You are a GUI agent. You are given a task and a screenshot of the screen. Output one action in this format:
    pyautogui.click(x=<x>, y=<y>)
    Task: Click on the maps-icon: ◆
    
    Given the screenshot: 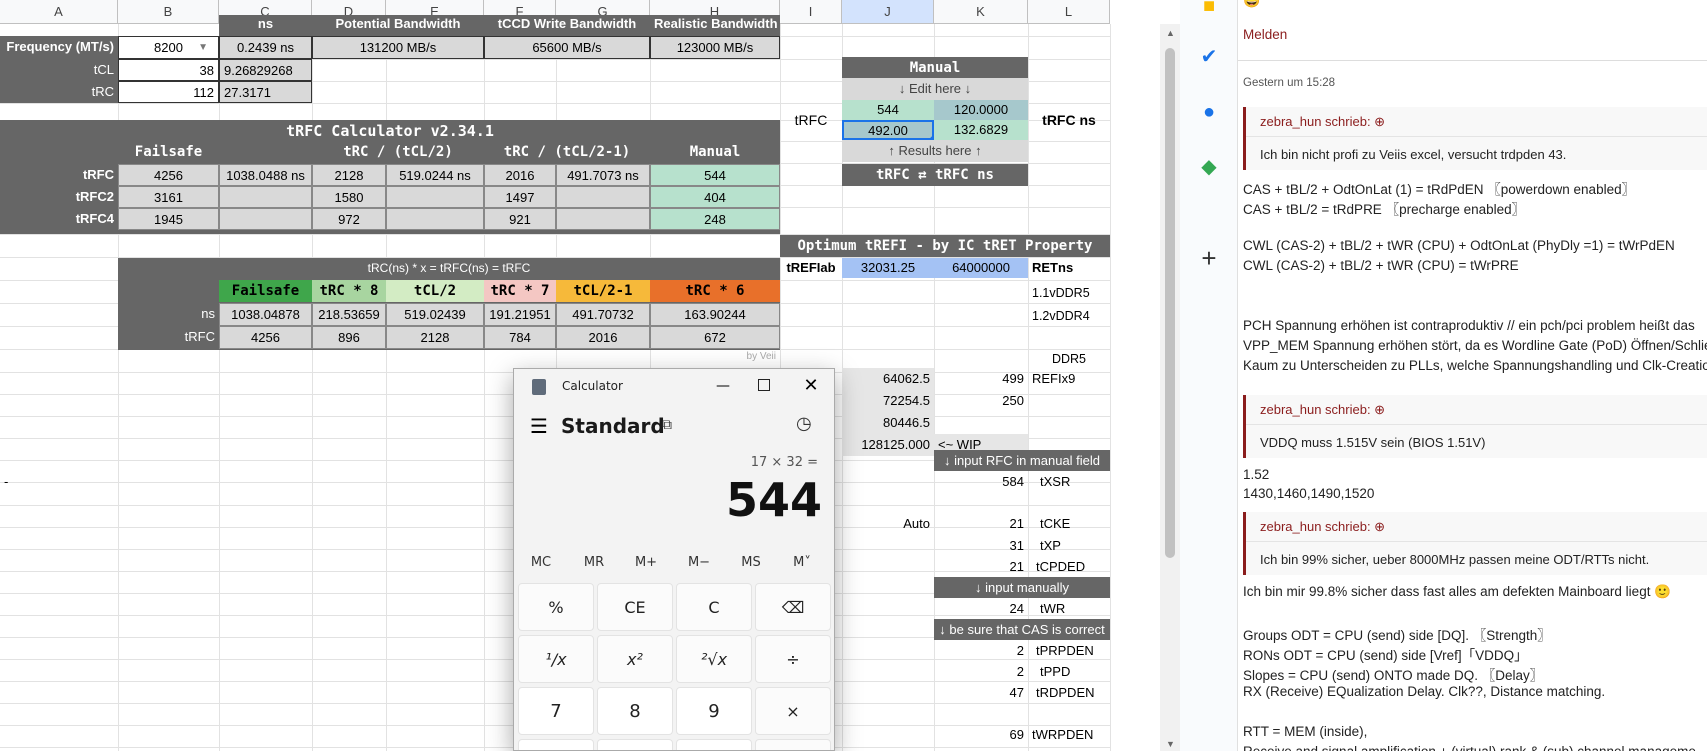 What is the action you would take?
    pyautogui.click(x=1209, y=167)
    